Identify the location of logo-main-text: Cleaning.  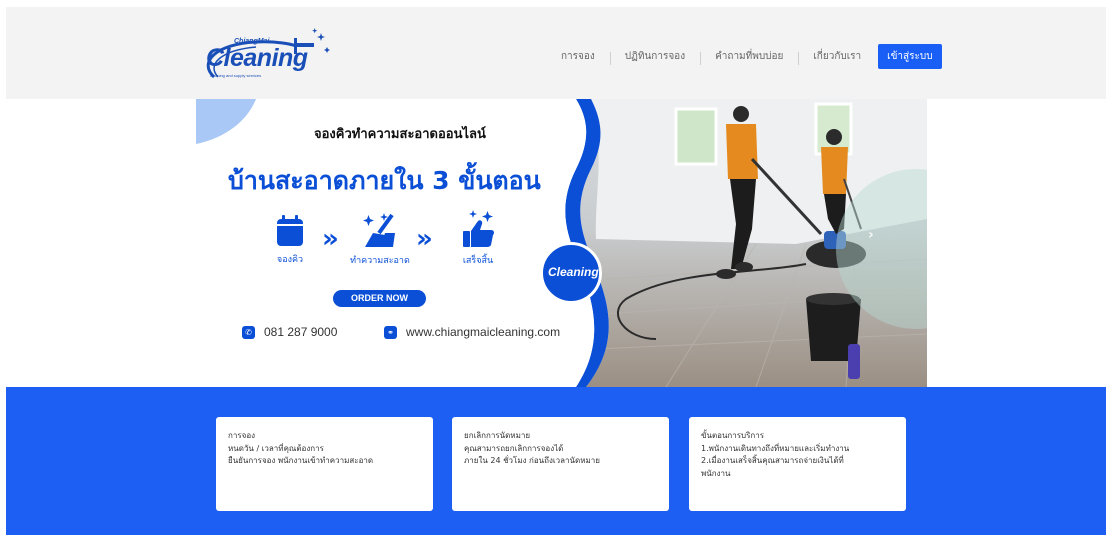
(257, 58).